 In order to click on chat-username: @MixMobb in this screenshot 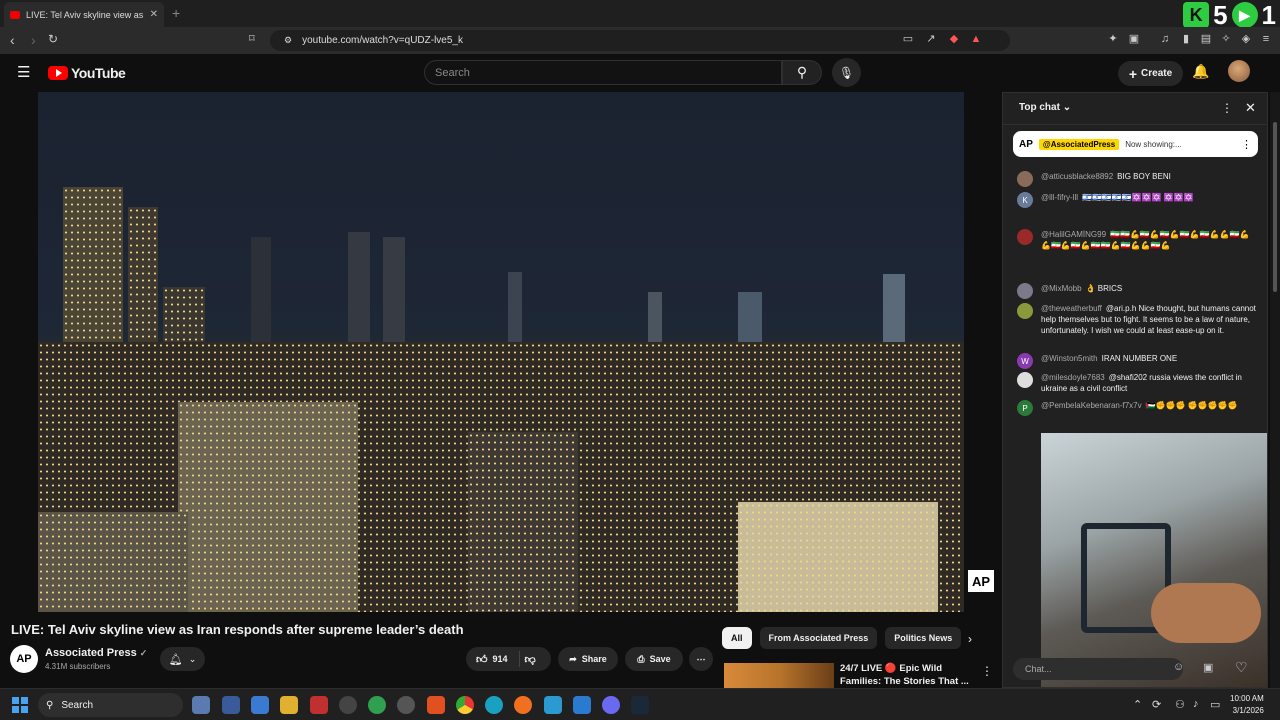, I will do `click(1061, 288)`.